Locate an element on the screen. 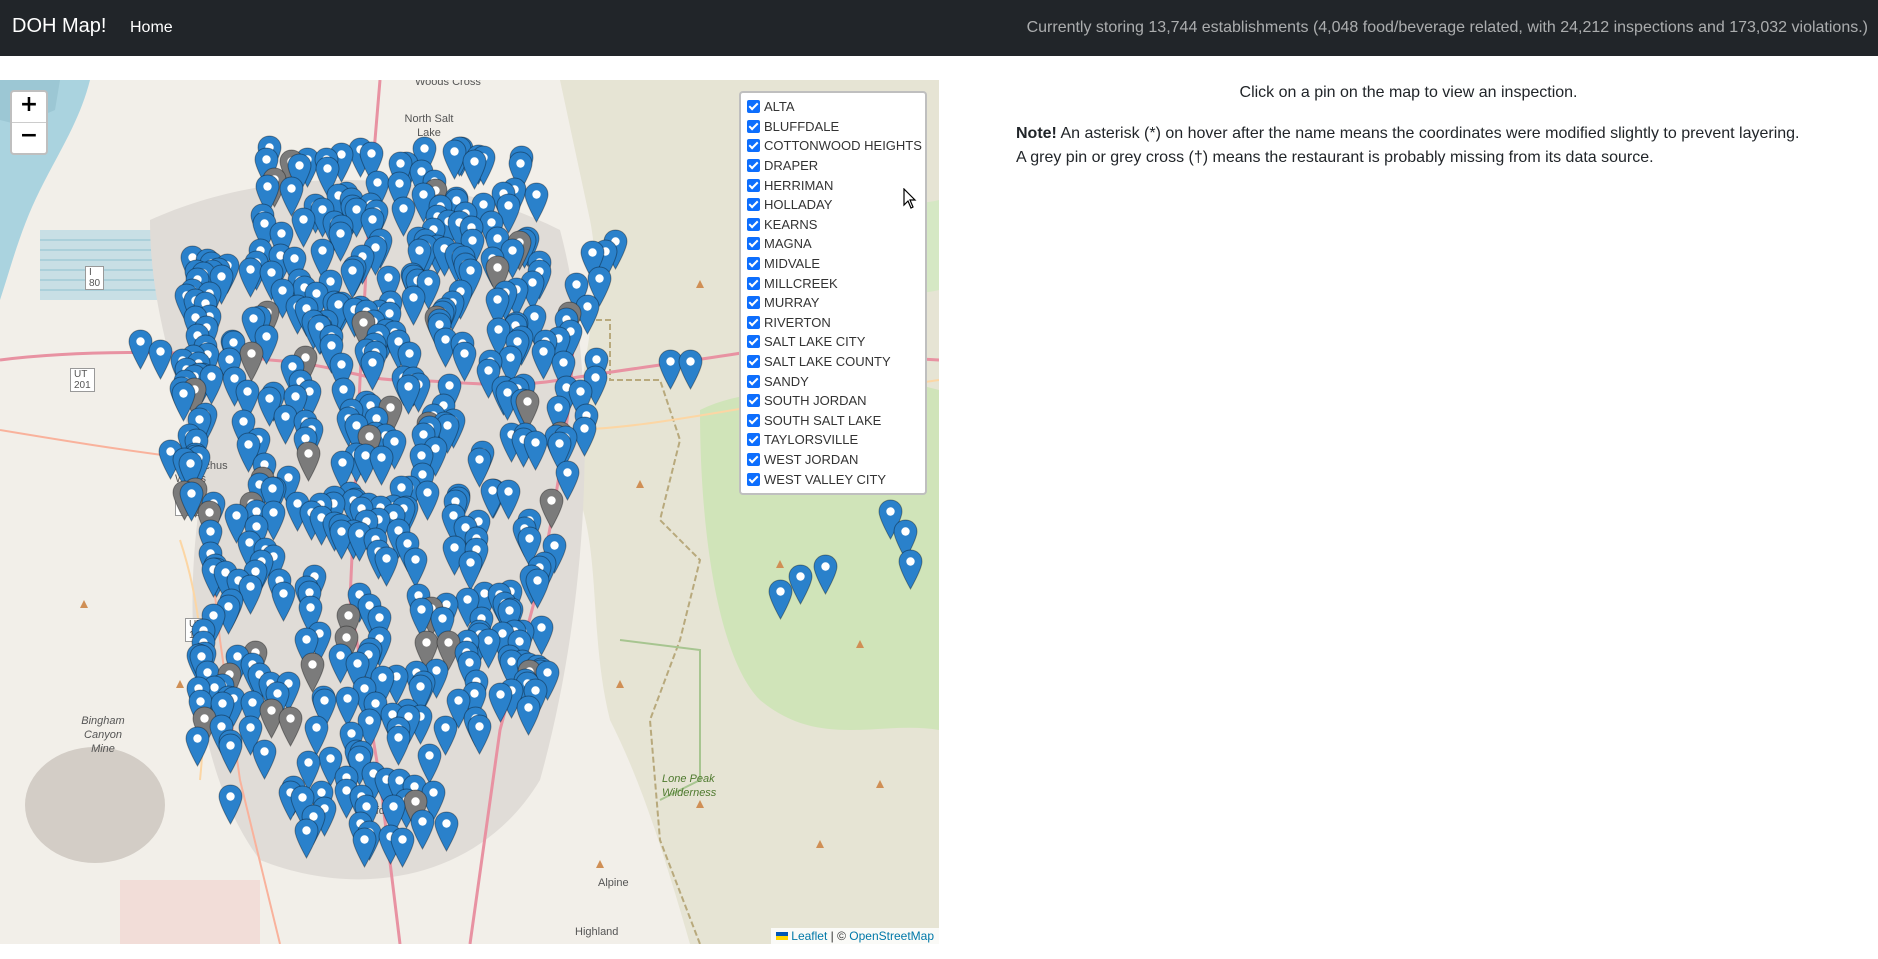  home-link: Home is located at coordinates (151, 28).